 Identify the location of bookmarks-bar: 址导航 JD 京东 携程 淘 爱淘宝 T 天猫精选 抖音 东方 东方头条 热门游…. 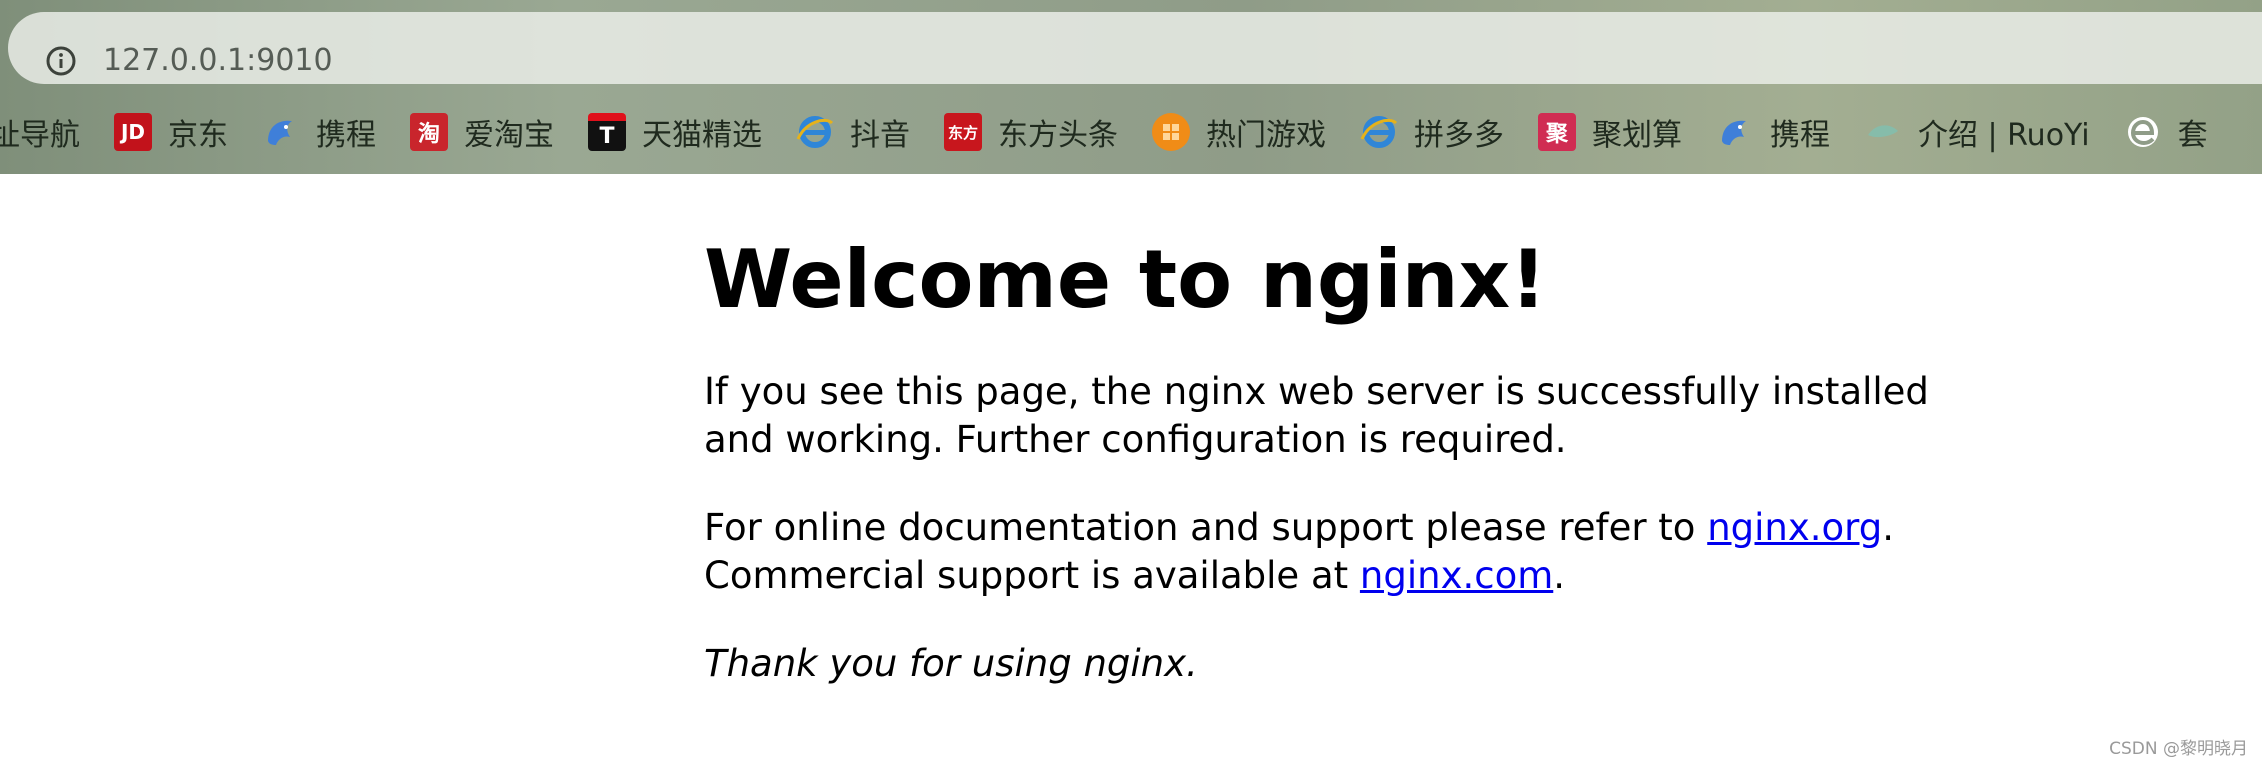
(1121, 132).